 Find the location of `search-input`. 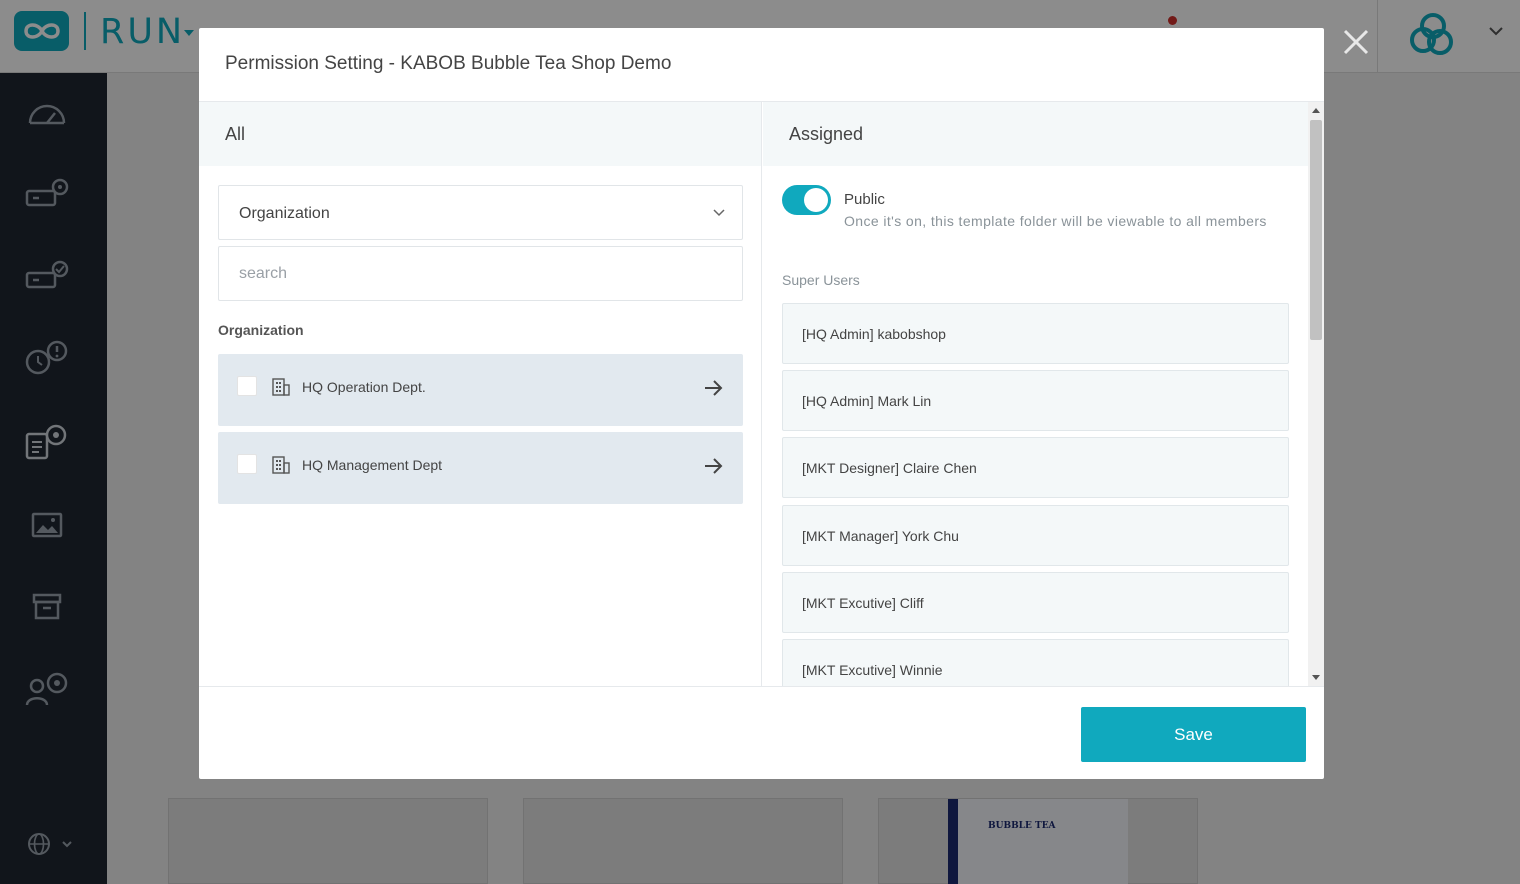

search-input is located at coordinates (480, 273).